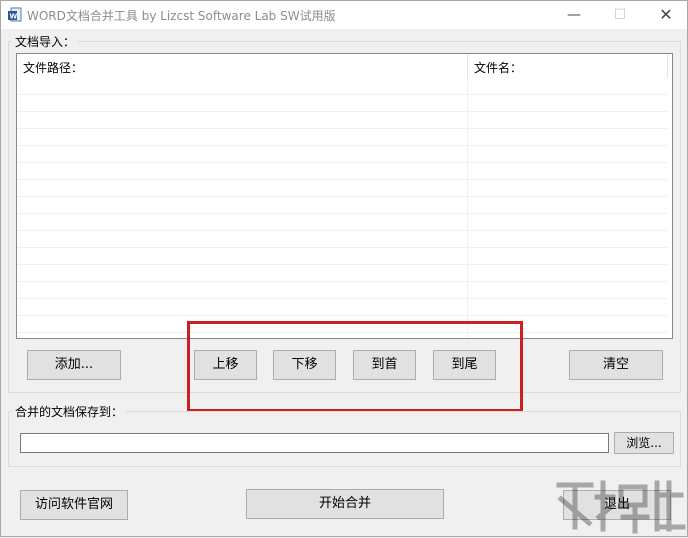 The height and width of the screenshot is (538, 688). What do you see at coordinates (345, 504) in the screenshot?
I see `start-merge-button: 开始合并` at bounding box center [345, 504].